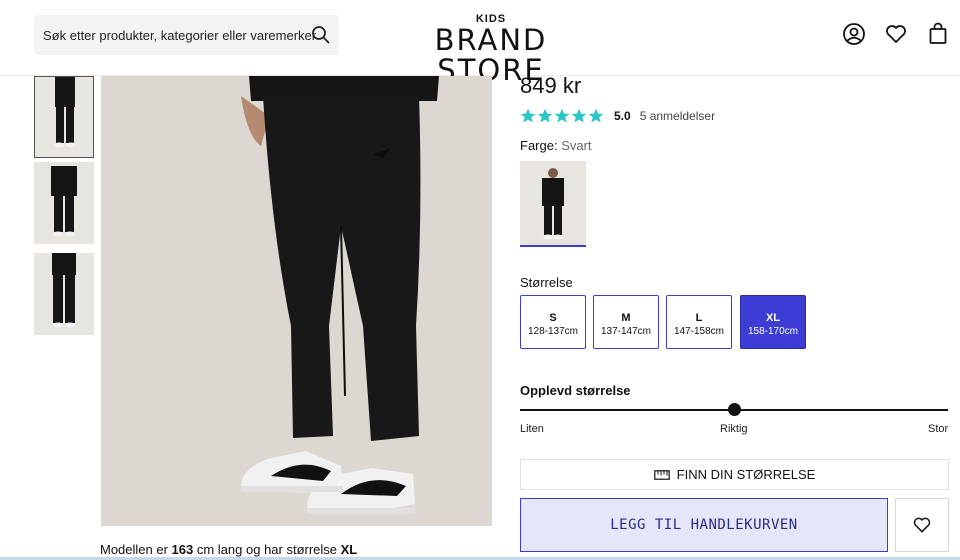  I want to click on size-name: S, so click(553, 318).